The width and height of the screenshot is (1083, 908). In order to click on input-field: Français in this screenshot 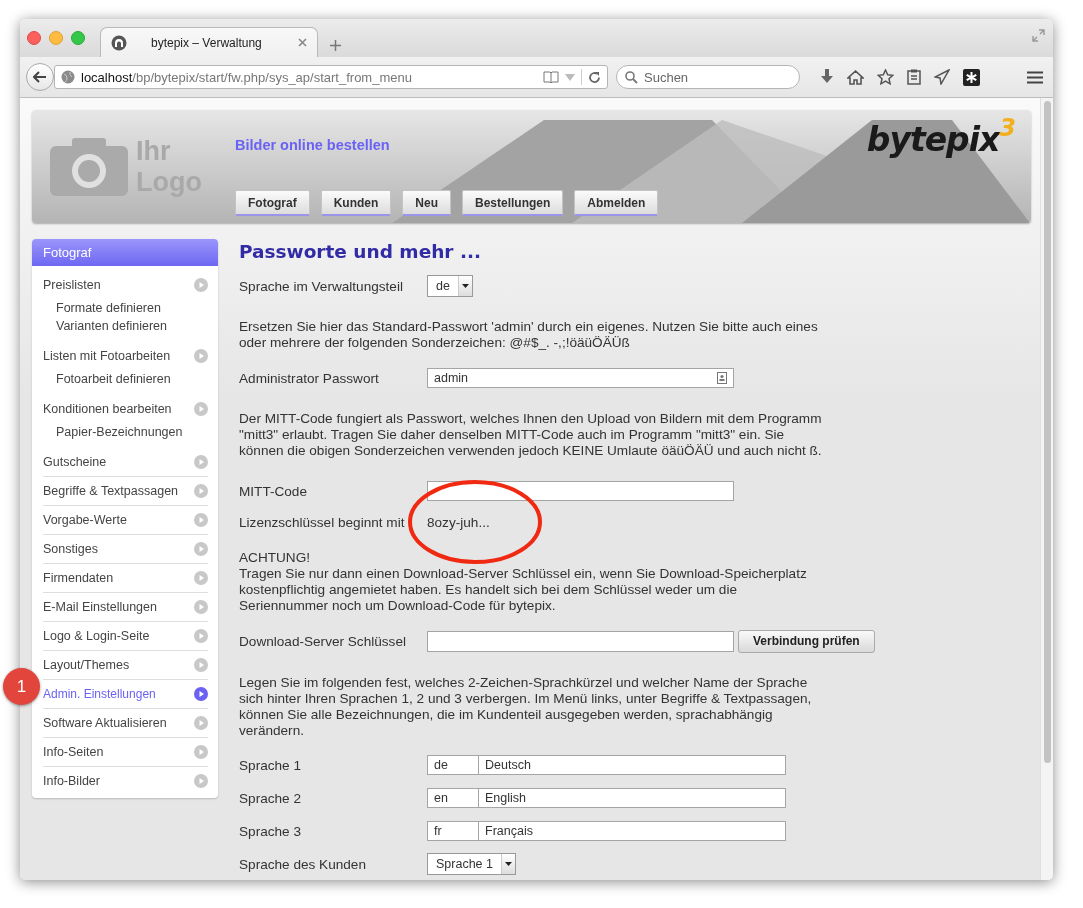, I will do `click(632, 831)`.